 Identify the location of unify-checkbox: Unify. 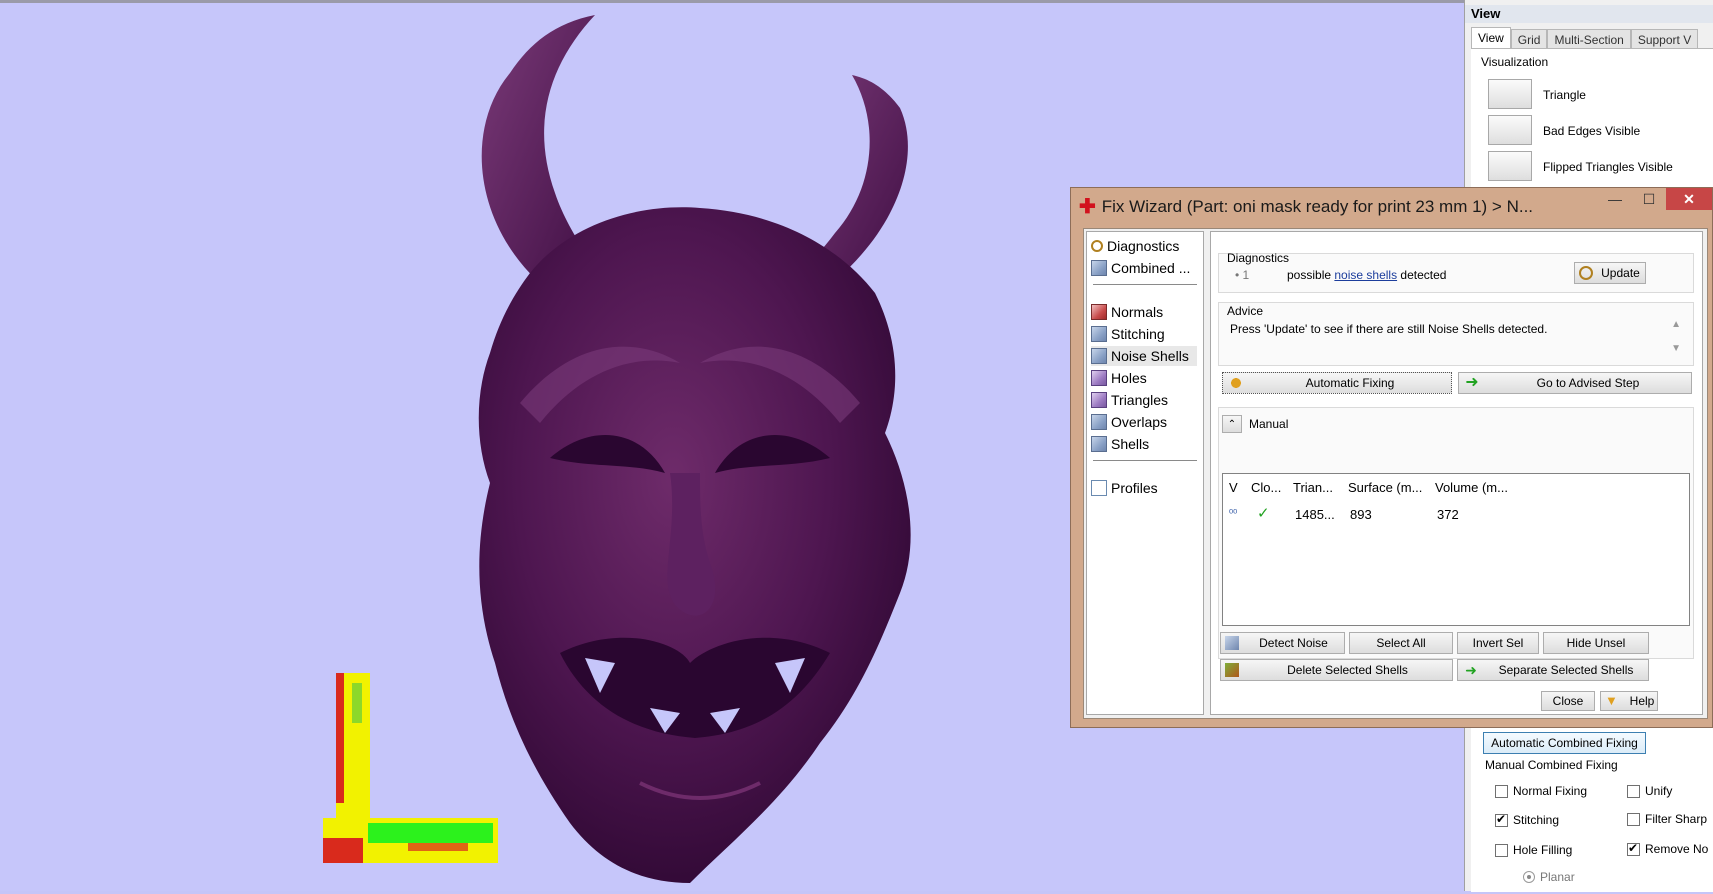
(1649, 791).